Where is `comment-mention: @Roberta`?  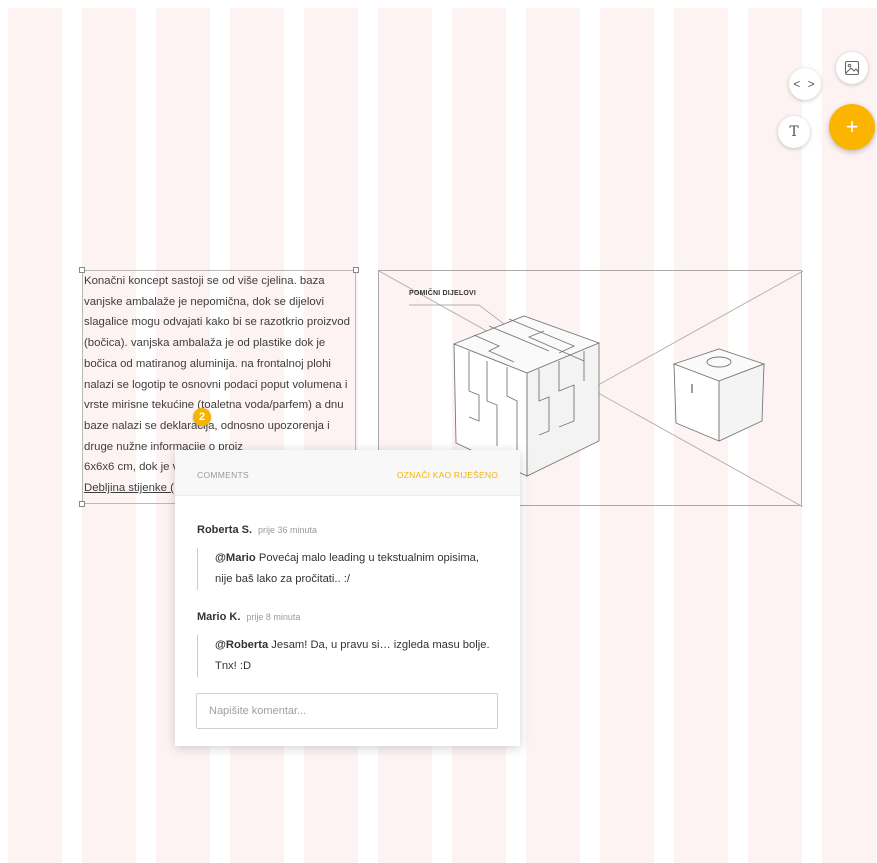 comment-mention: @Roberta is located at coordinates (241, 645).